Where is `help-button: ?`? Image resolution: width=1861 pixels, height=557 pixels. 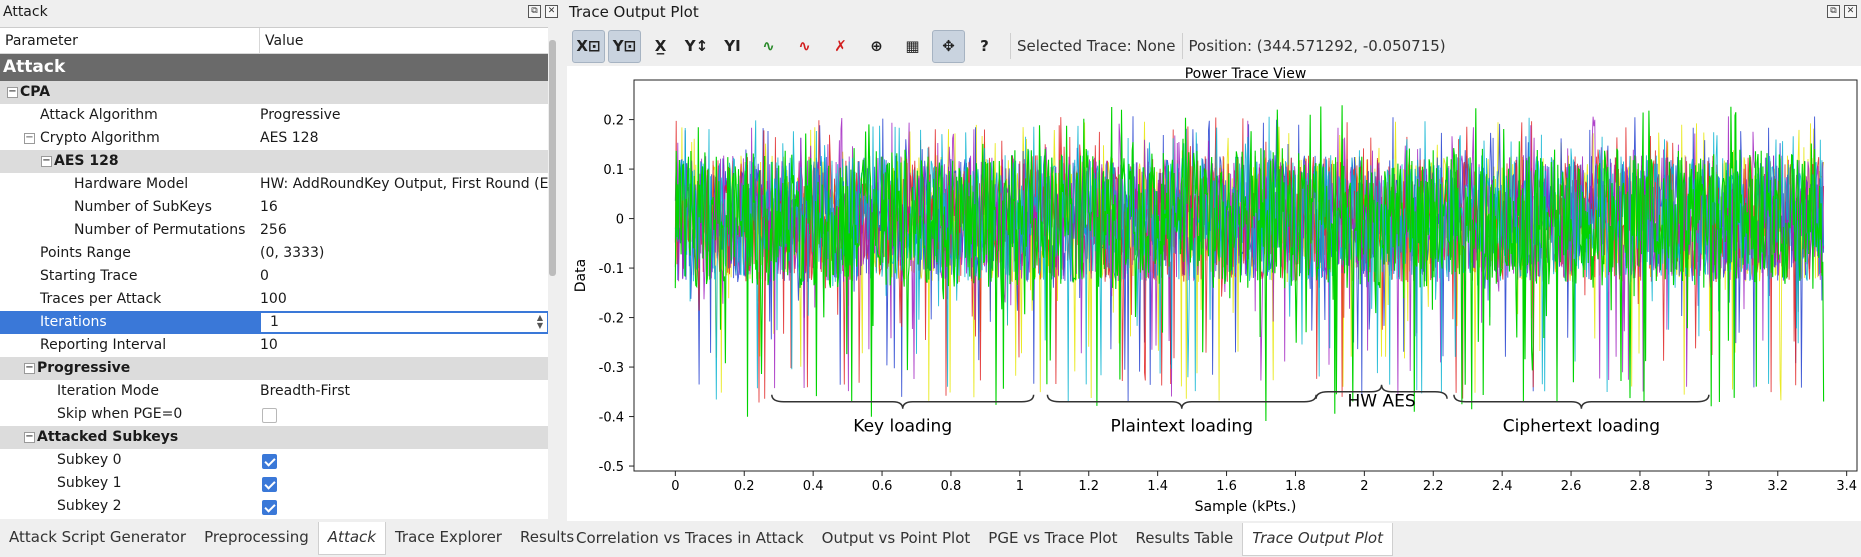
help-button: ? is located at coordinates (984, 46).